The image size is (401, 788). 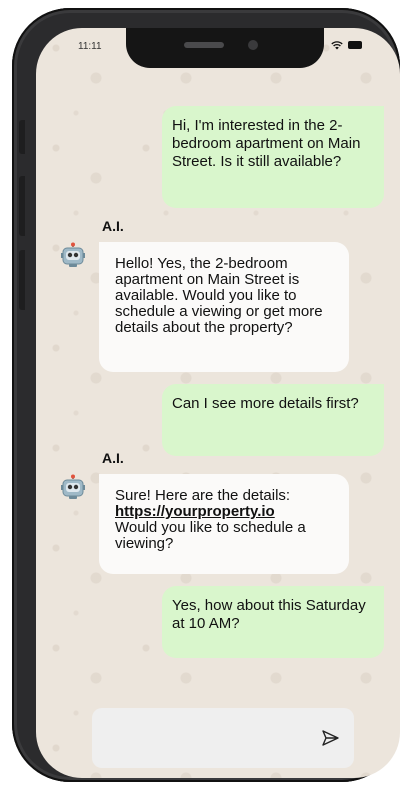 I want to click on notch, so click(x=225, y=48).